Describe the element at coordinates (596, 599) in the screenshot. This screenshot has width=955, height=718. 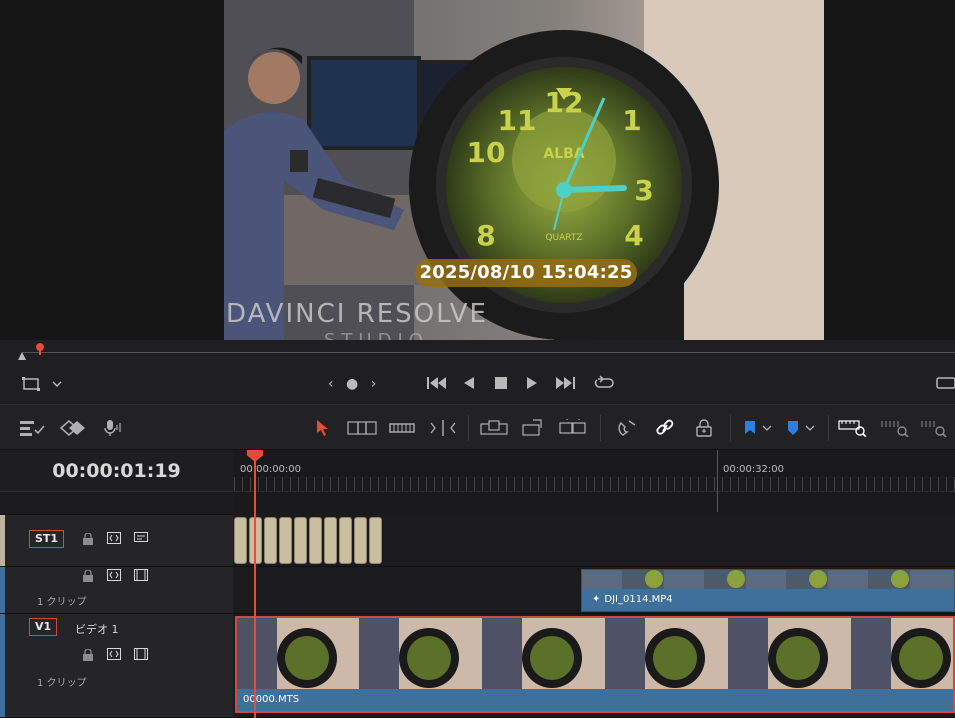
I see `sparkle-icon: ✦` at that location.